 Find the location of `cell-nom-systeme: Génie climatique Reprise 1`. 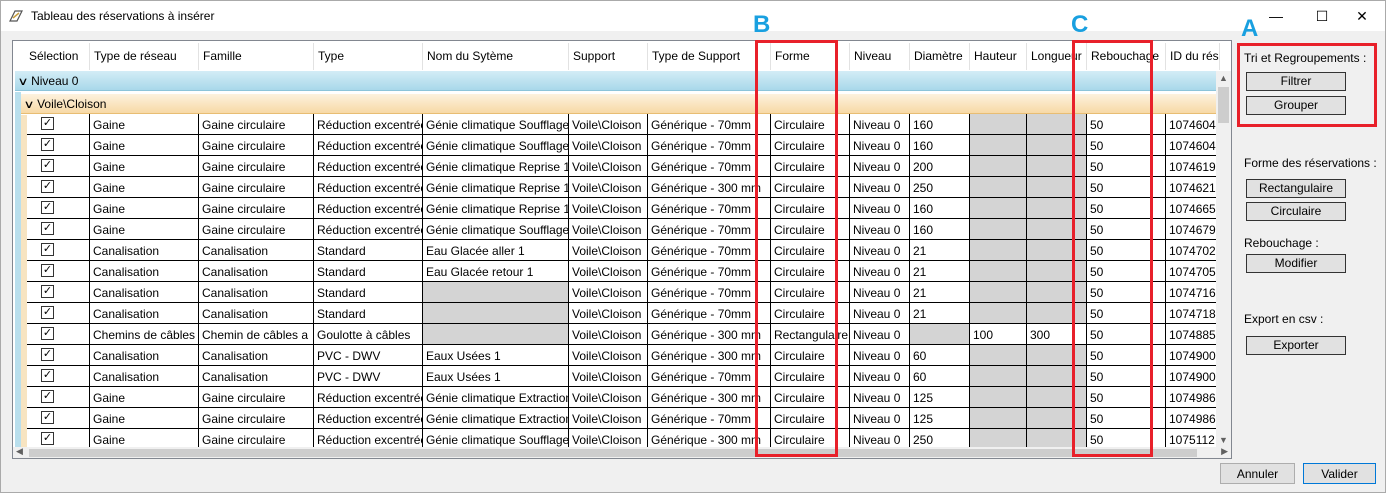

cell-nom-systeme: Génie climatique Reprise 1 is located at coordinates (496, 187).